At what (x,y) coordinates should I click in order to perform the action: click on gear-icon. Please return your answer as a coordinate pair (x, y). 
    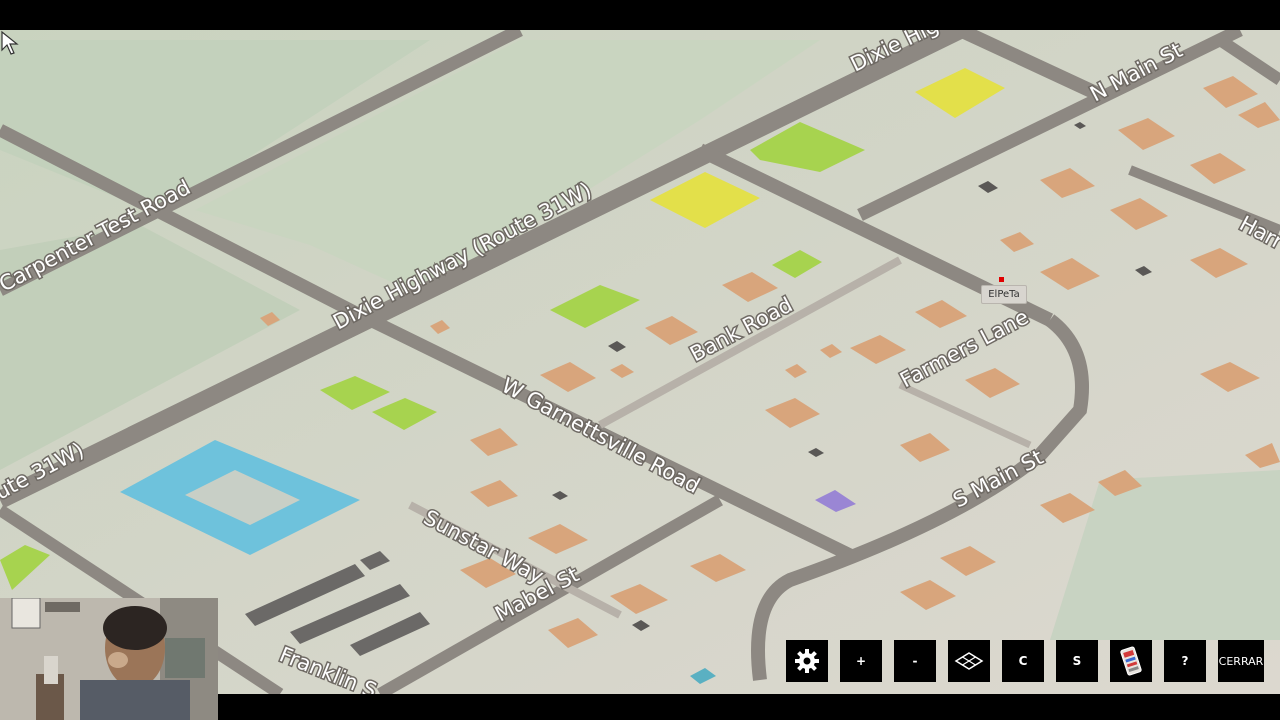
    Looking at the image, I should click on (807, 661).